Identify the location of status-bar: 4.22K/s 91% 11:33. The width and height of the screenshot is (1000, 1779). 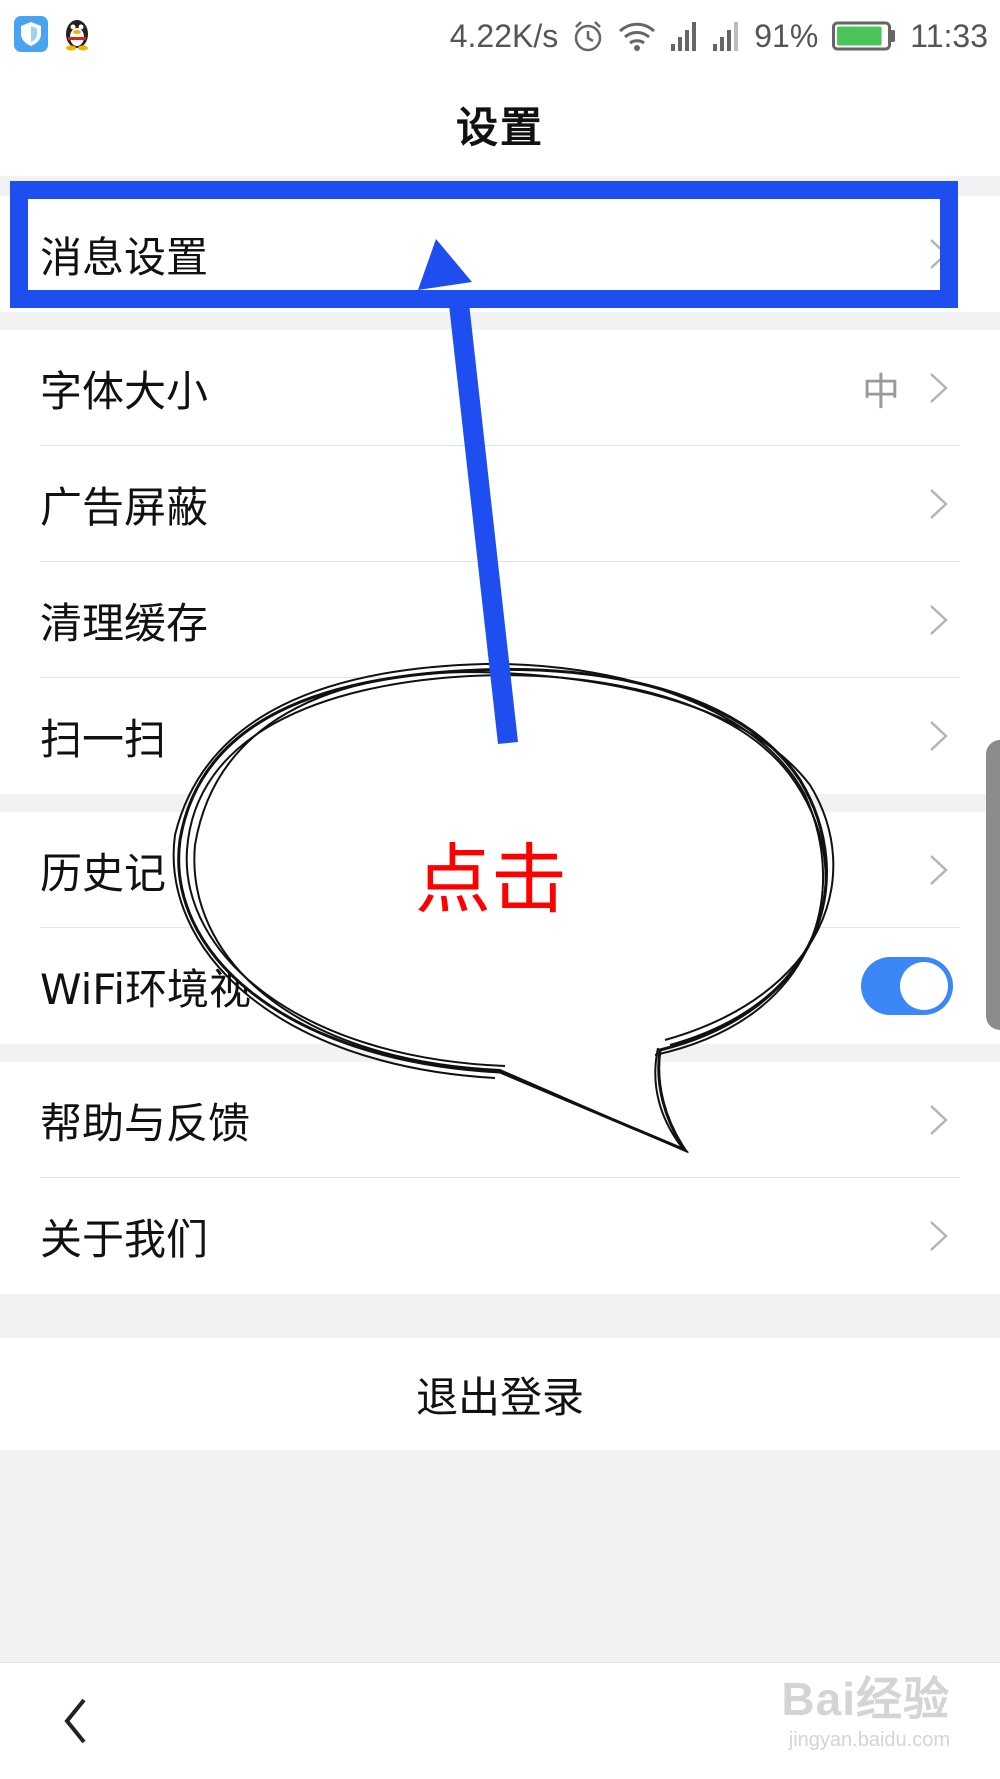
(500, 36).